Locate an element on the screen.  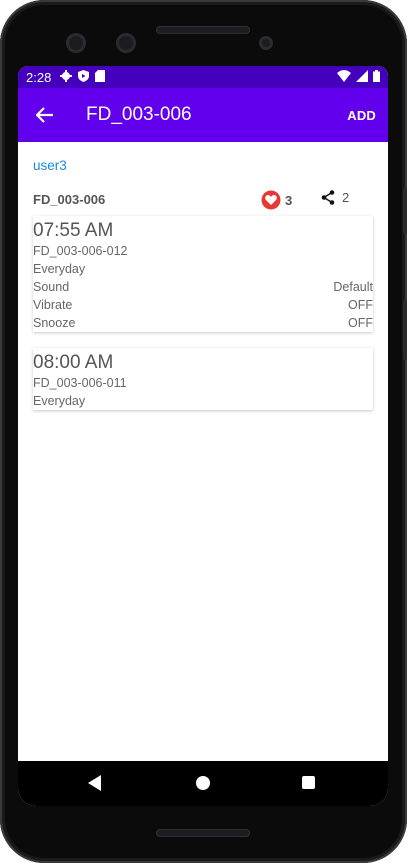
snooze-label: Snooze is located at coordinates (54, 323).